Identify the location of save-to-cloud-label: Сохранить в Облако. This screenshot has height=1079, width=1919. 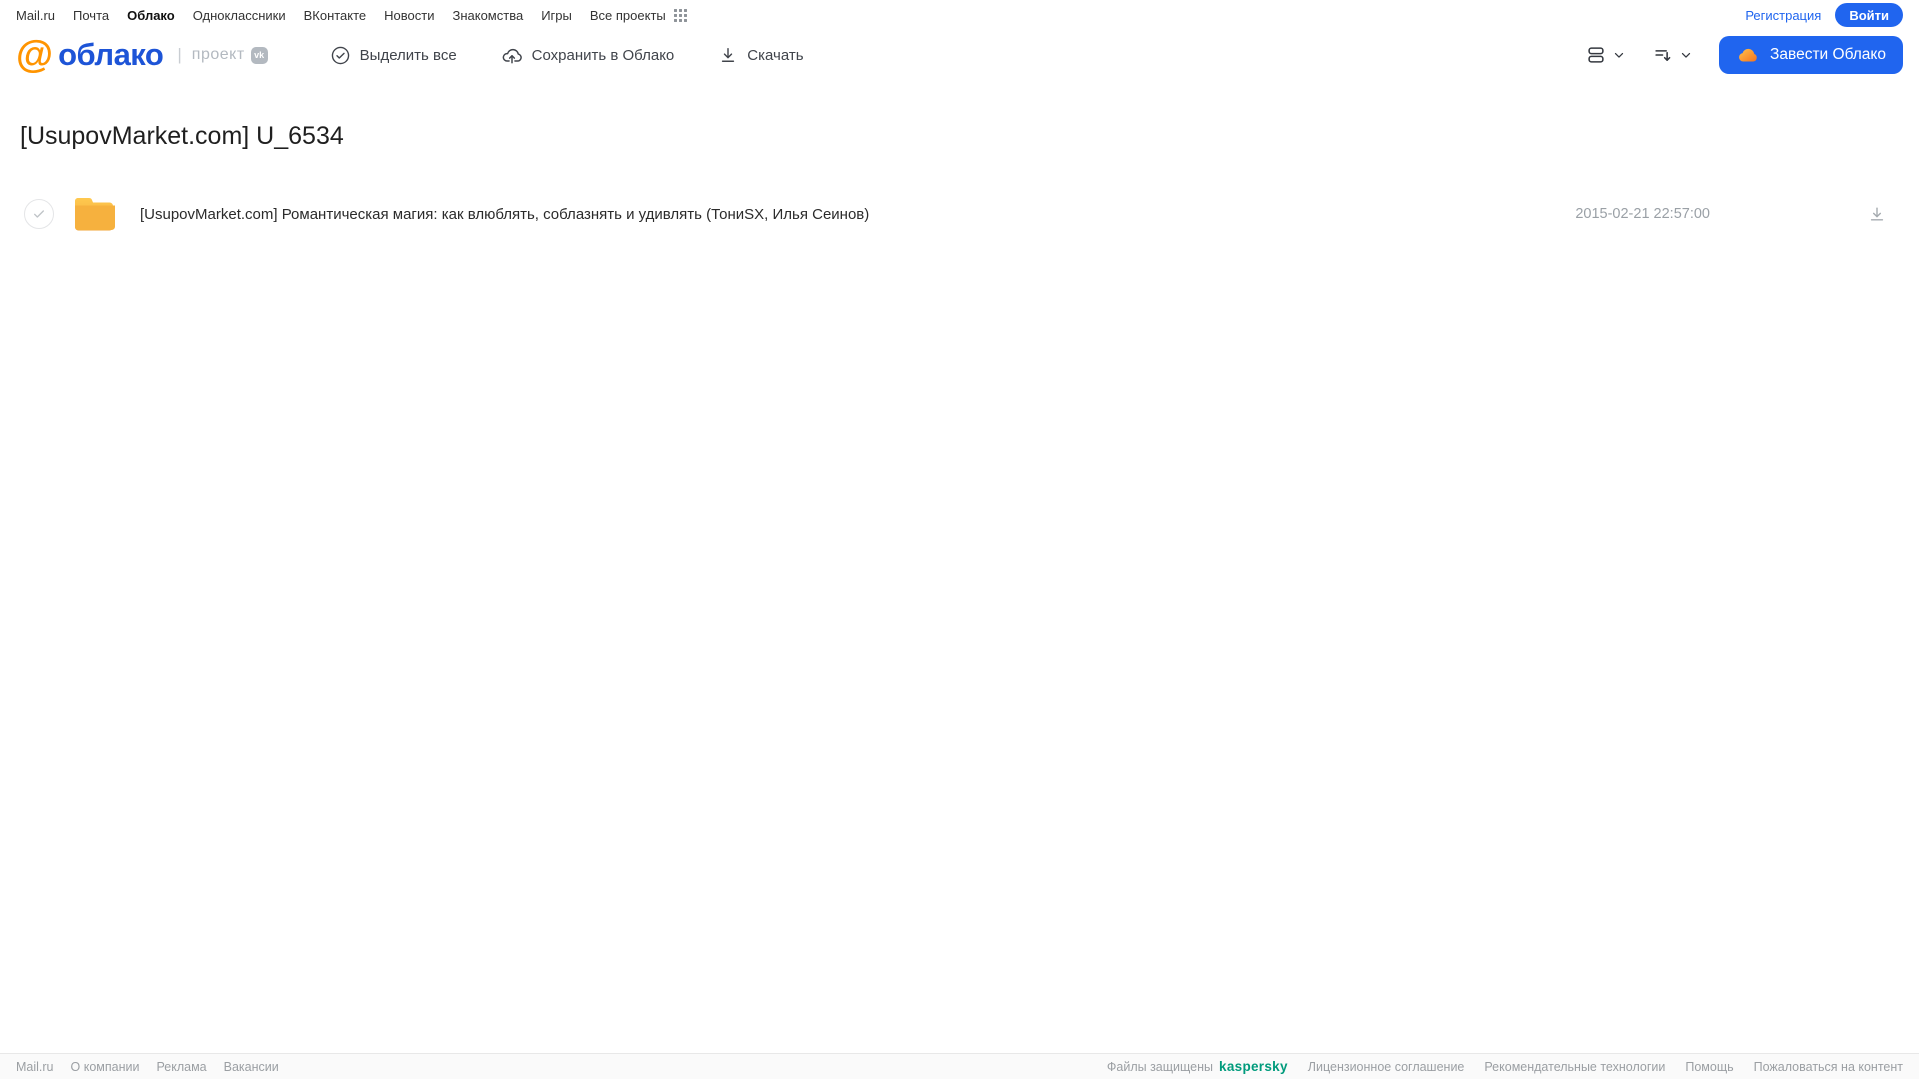
(603, 55).